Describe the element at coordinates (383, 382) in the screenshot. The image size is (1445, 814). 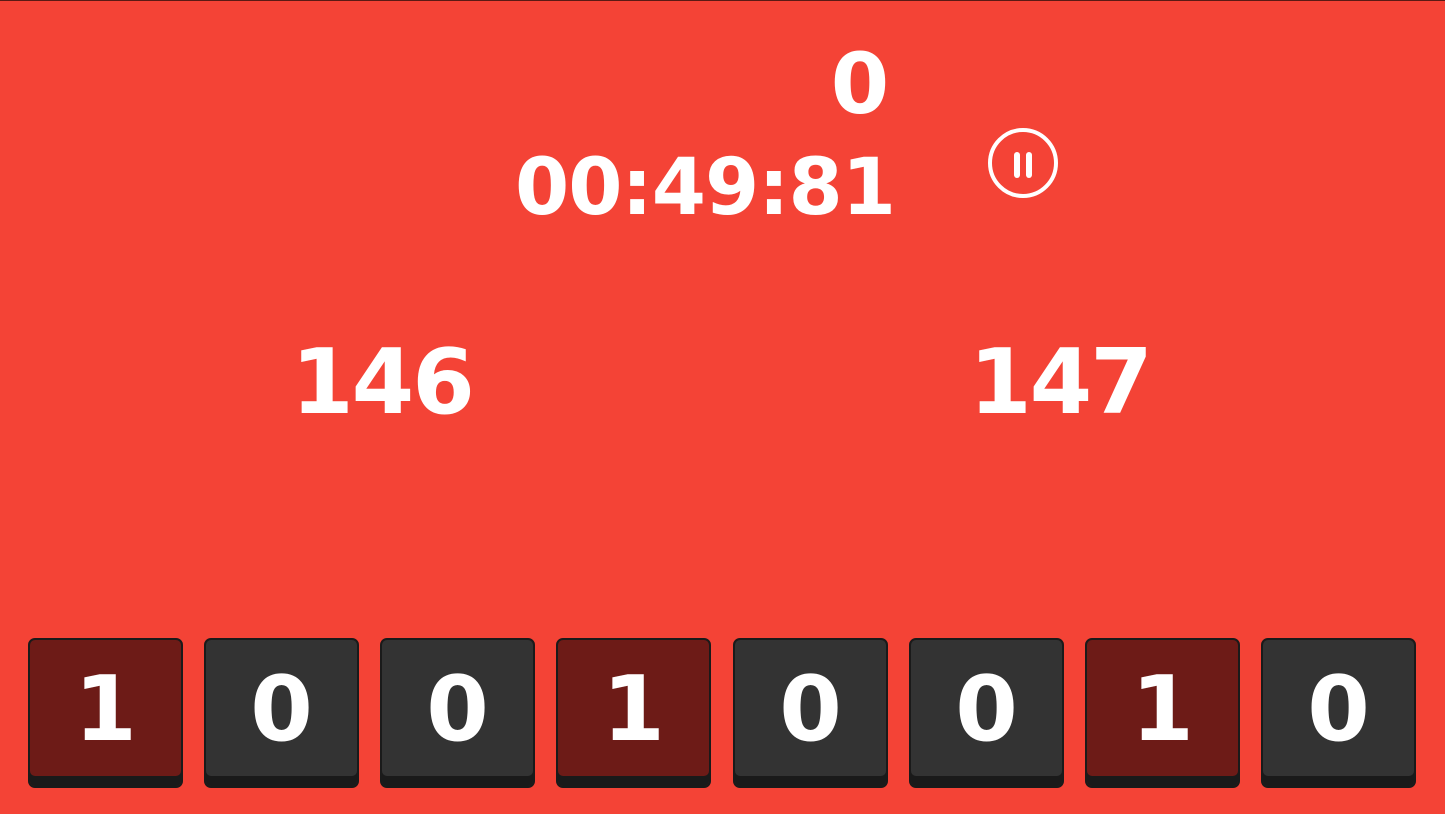
I see `target-number-left: 146` at that location.